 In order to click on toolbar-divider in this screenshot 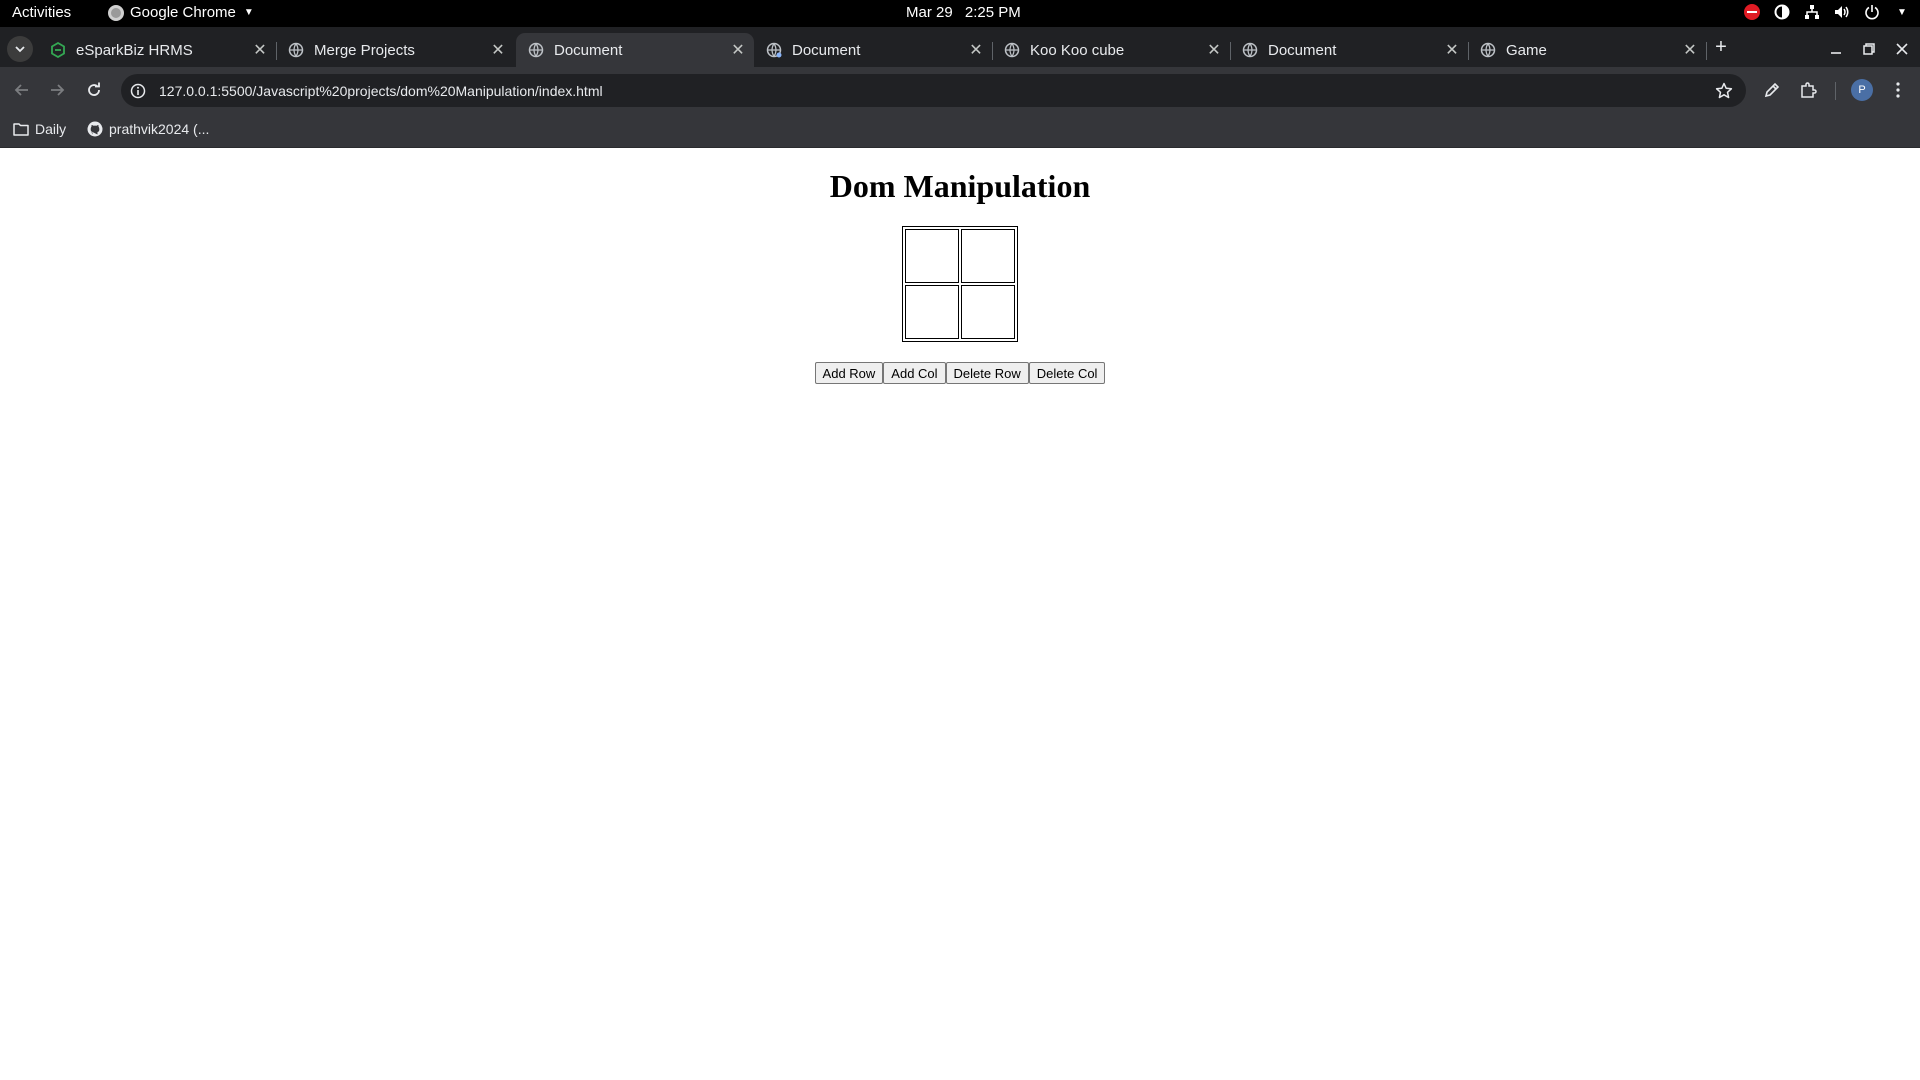, I will do `click(1835, 91)`.